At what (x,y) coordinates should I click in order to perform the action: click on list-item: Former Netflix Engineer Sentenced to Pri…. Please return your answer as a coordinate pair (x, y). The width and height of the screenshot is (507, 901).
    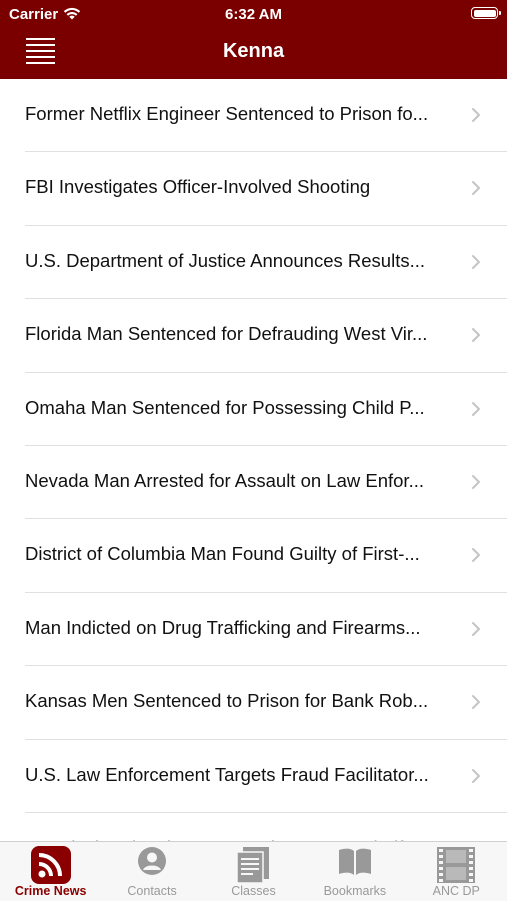
    Looking at the image, I should click on (253, 115).